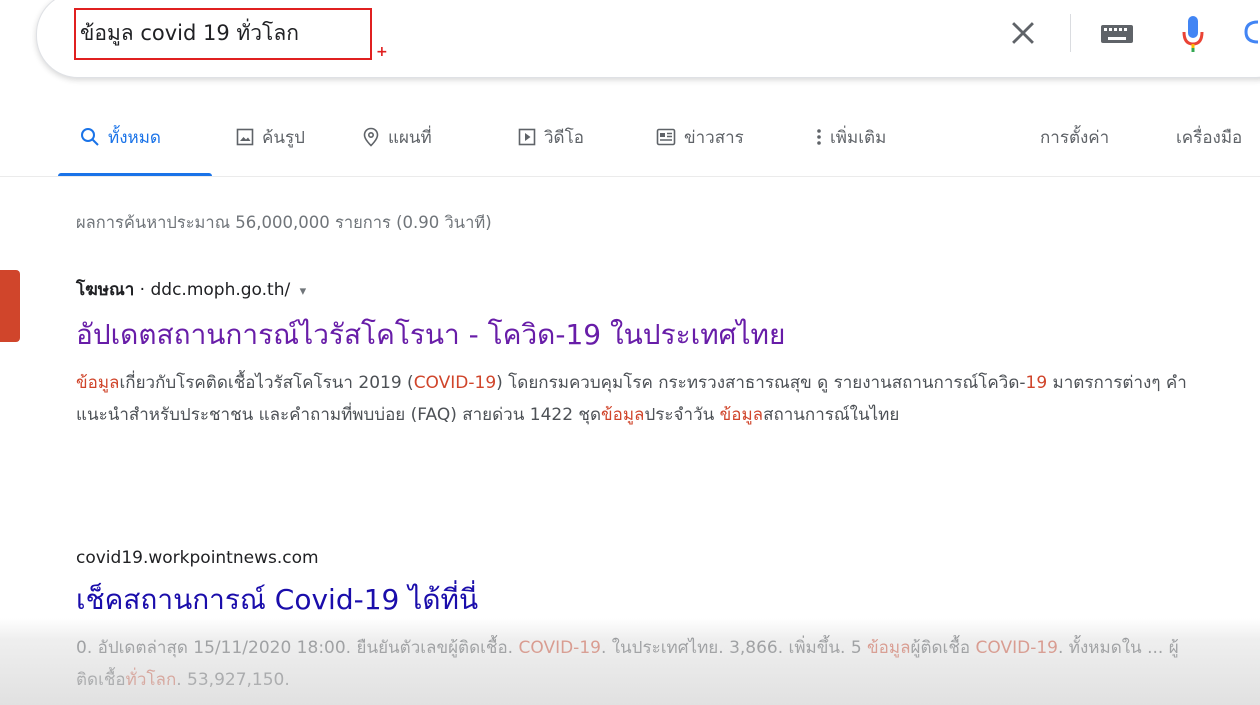 The height and width of the screenshot is (705, 1260). Describe the element at coordinates (1023, 33) in the screenshot. I see `close-icon` at that location.